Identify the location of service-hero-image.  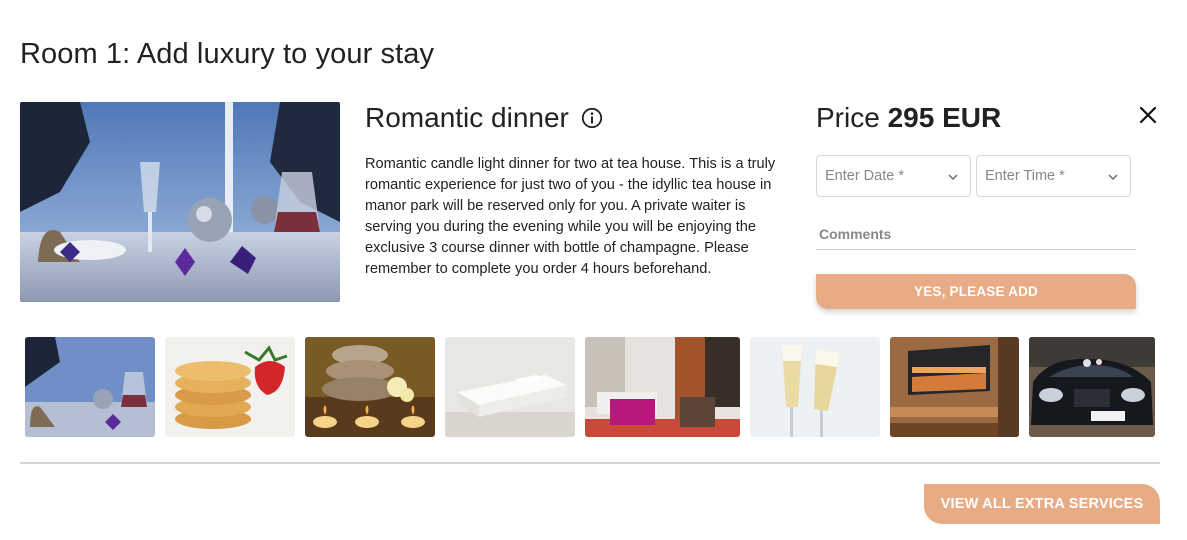
(180, 202).